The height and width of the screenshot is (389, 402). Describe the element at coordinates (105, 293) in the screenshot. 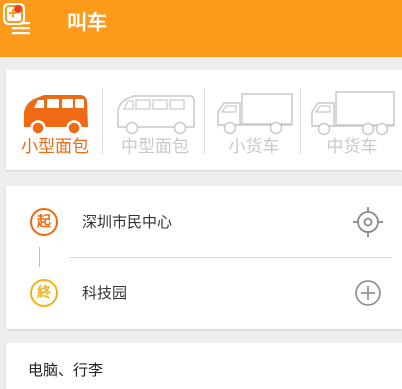

I see `end-address: 科技园` at that location.